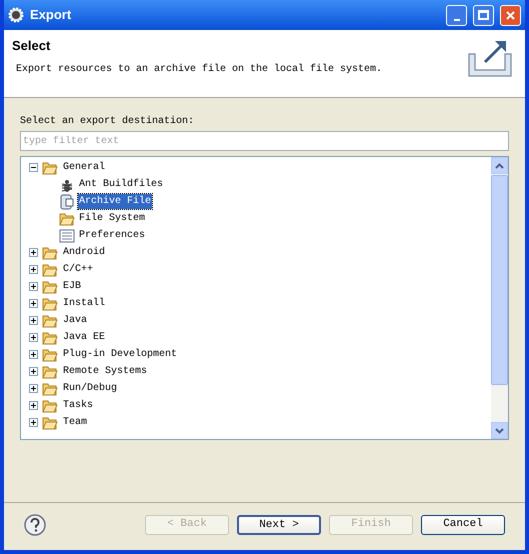  What do you see at coordinates (33, 167) in the screenshot?
I see `collapse-icon` at bounding box center [33, 167].